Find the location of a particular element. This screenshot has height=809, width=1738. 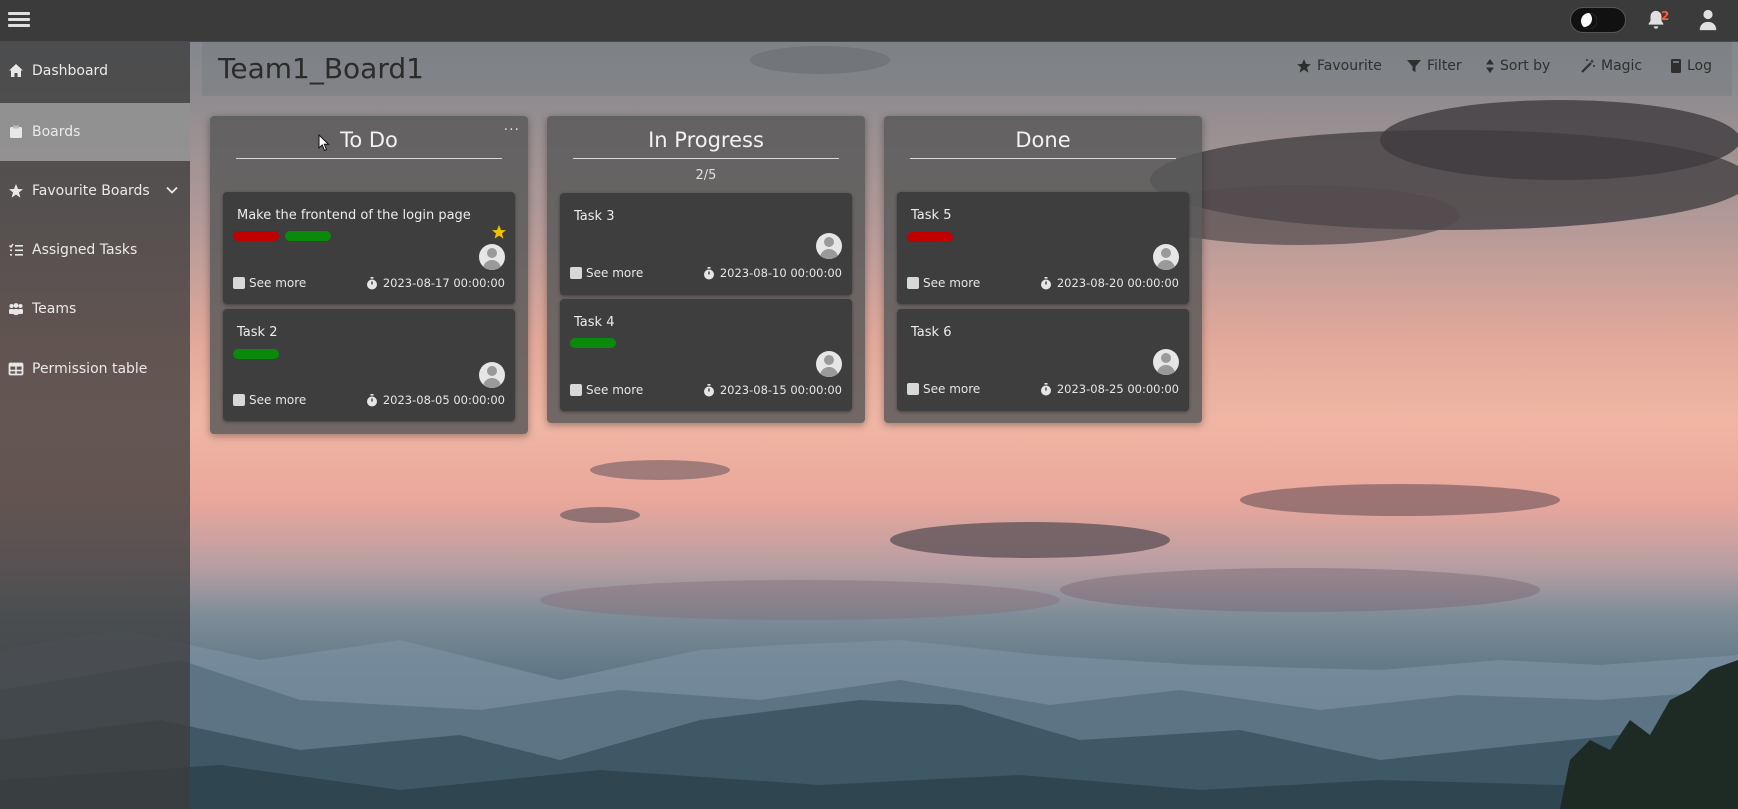

due-date: 2023-08-15 00:00:00 is located at coordinates (772, 390).